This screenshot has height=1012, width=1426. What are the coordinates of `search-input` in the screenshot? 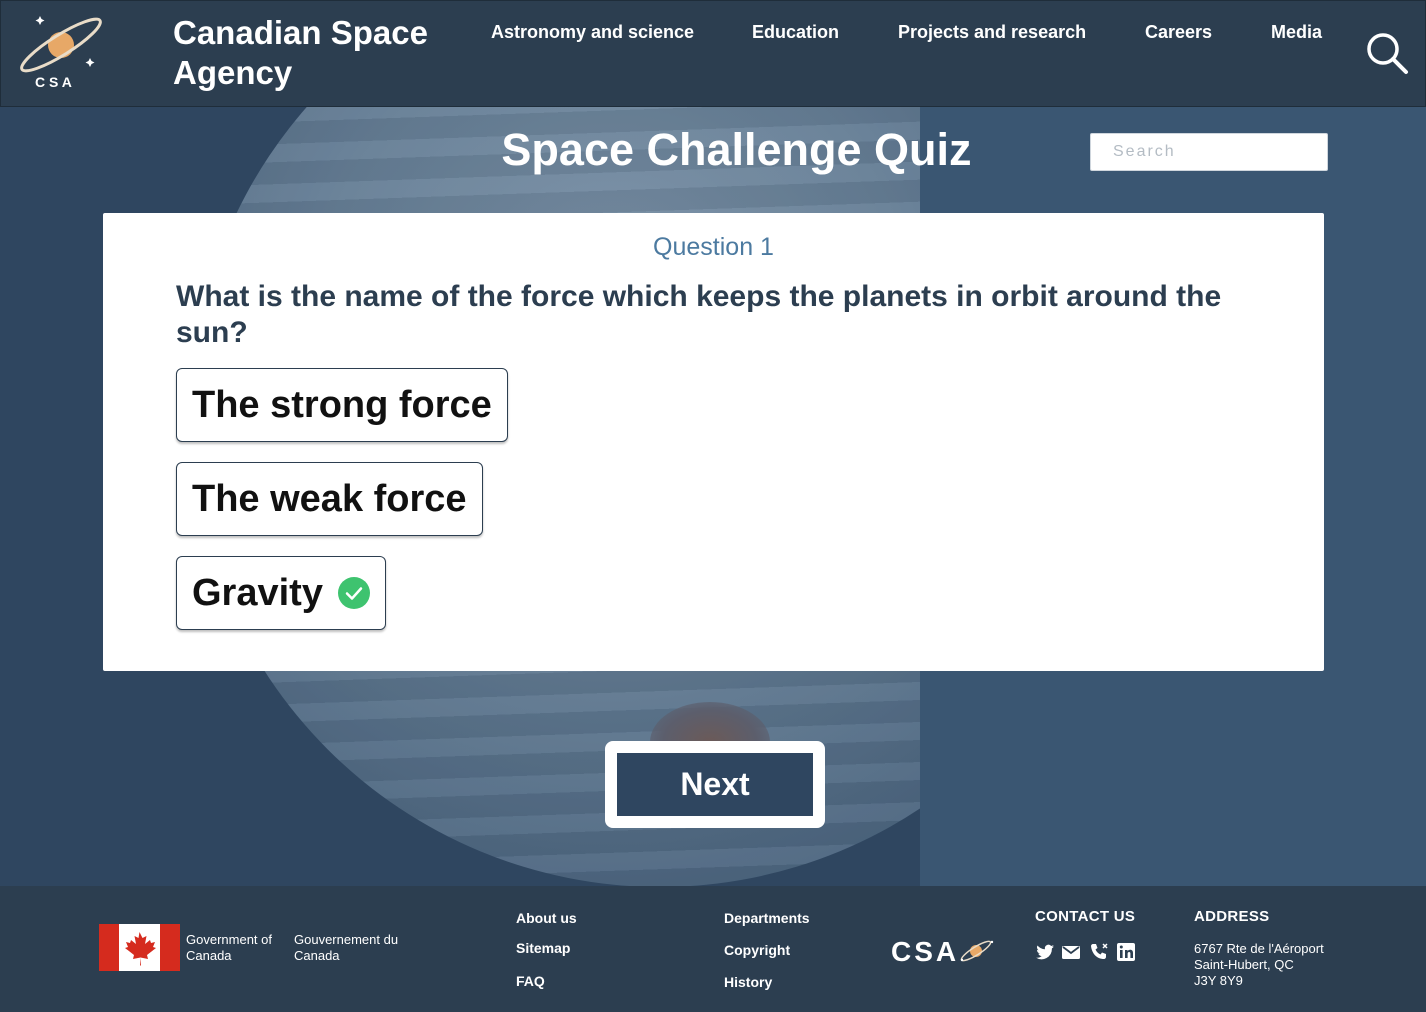 It's located at (1209, 152).